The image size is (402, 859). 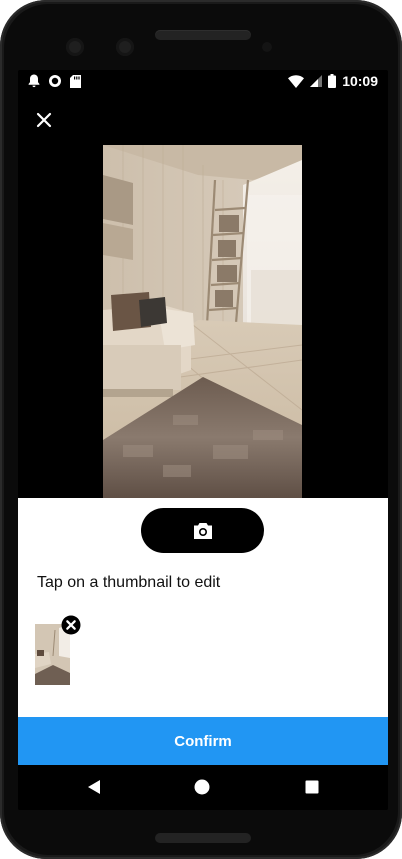 I want to click on home-circle-icon, so click(x=202, y=787).